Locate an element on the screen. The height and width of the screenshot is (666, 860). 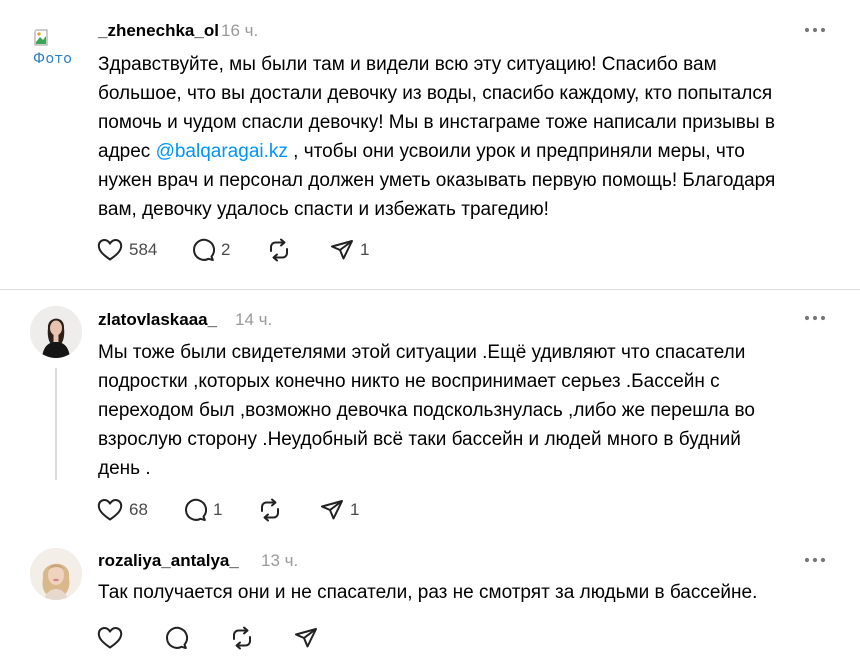
comment-button: 1 is located at coordinates (202, 510).